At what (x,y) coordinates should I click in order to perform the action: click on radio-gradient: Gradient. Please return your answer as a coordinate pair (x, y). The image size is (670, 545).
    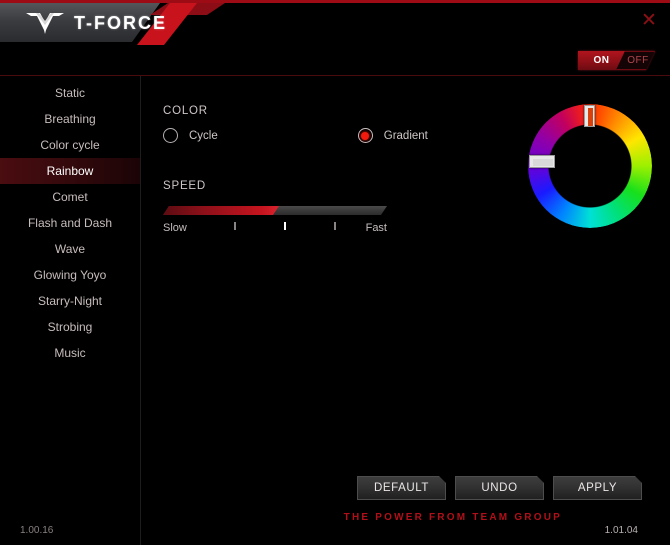
    Looking at the image, I should click on (392, 135).